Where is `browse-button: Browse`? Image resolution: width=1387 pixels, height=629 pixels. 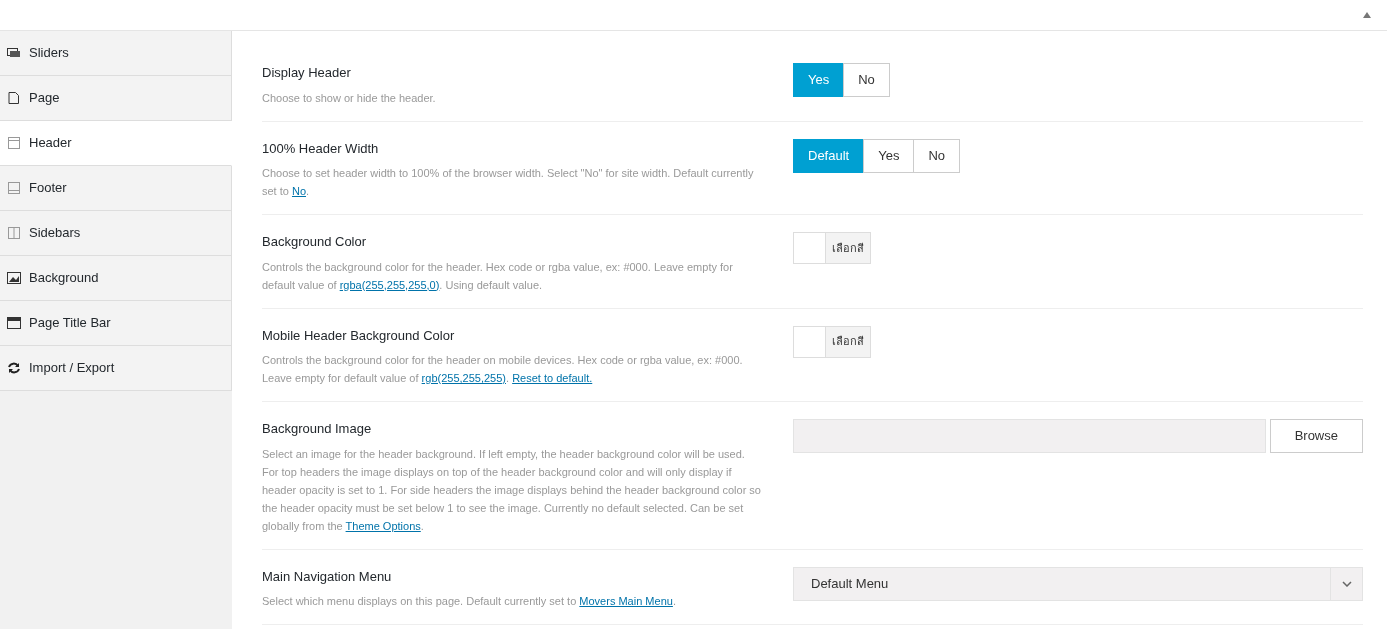
browse-button: Browse is located at coordinates (1316, 436).